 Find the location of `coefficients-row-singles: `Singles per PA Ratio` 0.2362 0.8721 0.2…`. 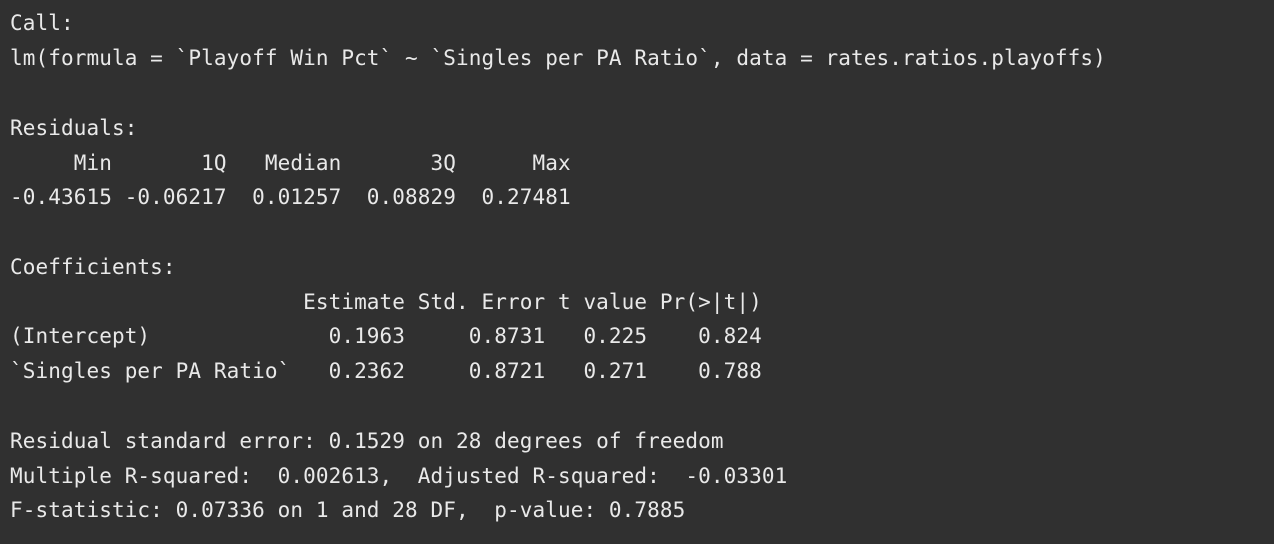

coefficients-row-singles: `Singles per PA Ratio` 0.2362 0.8721 0.2… is located at coordinates (386, 371).